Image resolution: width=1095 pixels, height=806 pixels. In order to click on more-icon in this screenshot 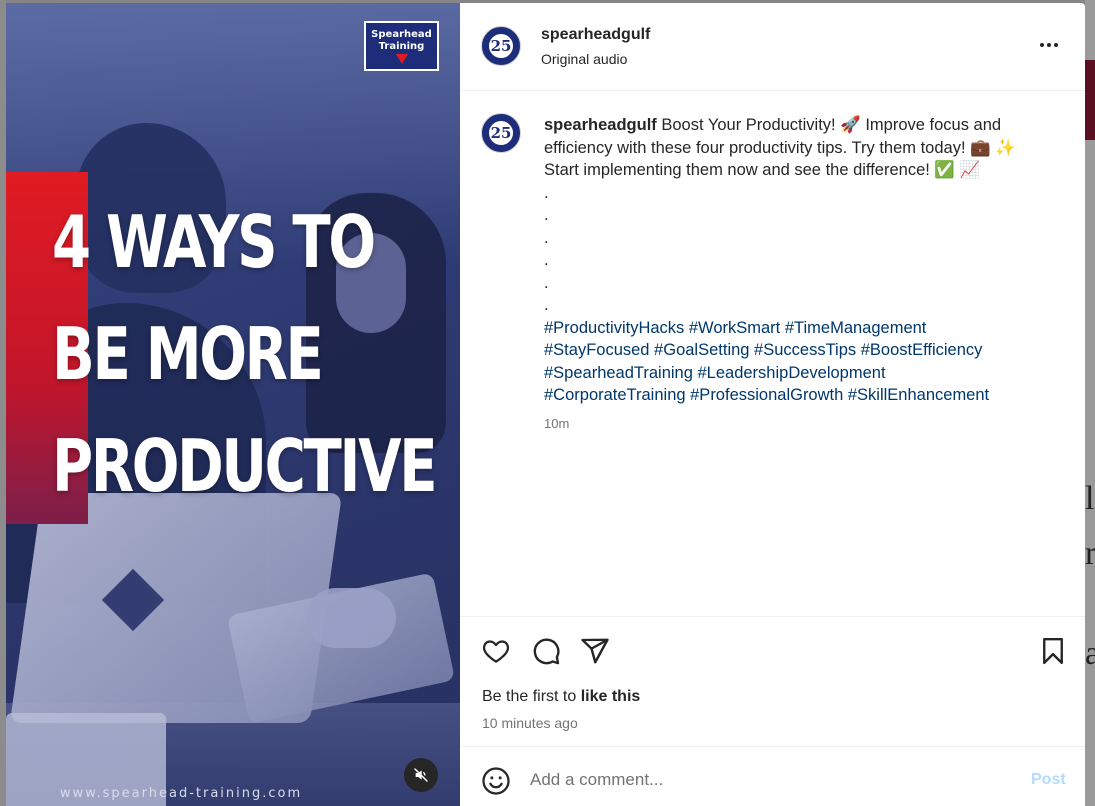, I will do `click(1042, 45)`.